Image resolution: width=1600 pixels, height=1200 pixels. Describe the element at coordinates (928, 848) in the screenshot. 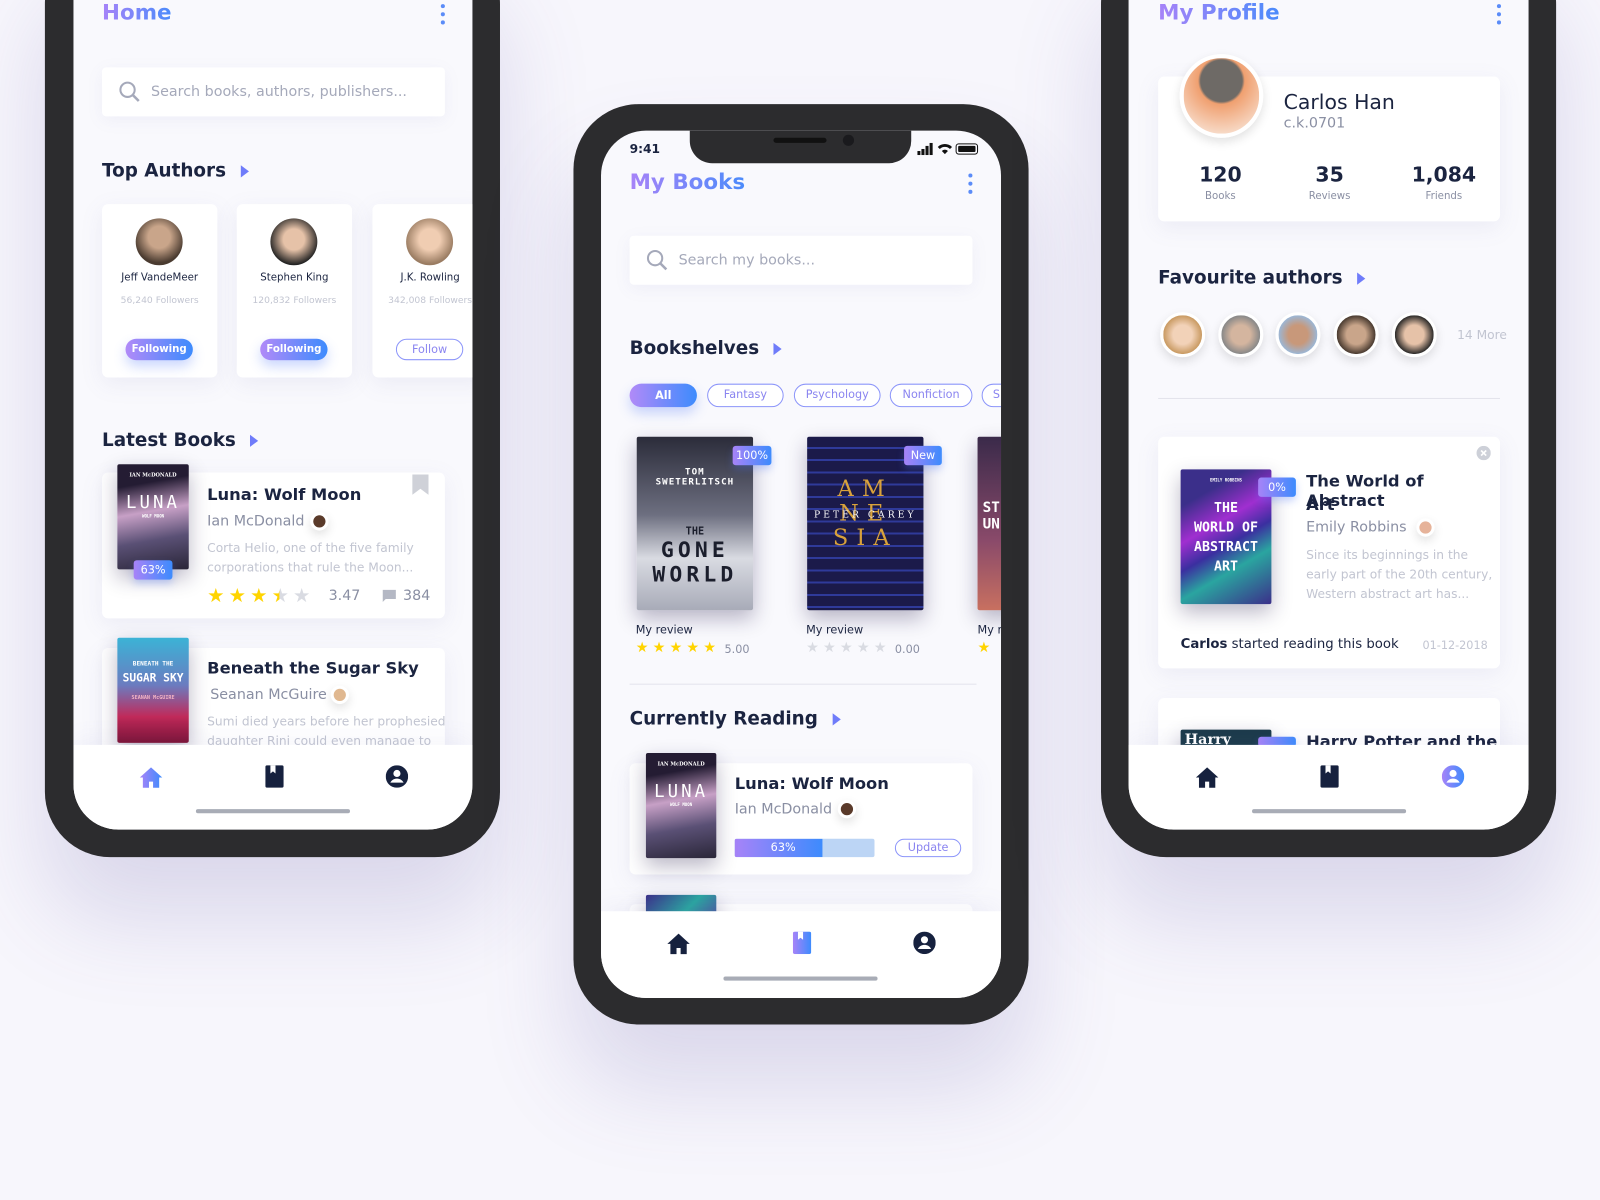

I see `update-button: Update` at that location.